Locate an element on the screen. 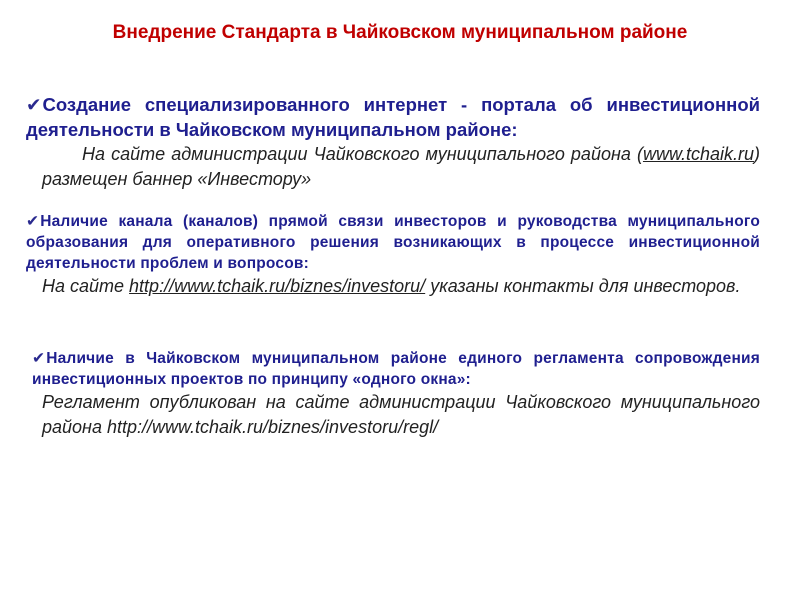  investor-link: http://www.tchaik.ru/biznes/investoru/ is located at coordinates (277, 286).